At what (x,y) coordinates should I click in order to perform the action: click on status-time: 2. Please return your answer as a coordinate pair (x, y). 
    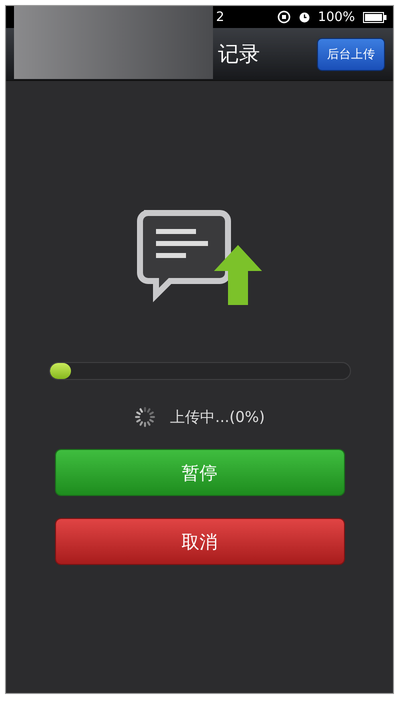
    Looking at the image, I should click on (220, 17).